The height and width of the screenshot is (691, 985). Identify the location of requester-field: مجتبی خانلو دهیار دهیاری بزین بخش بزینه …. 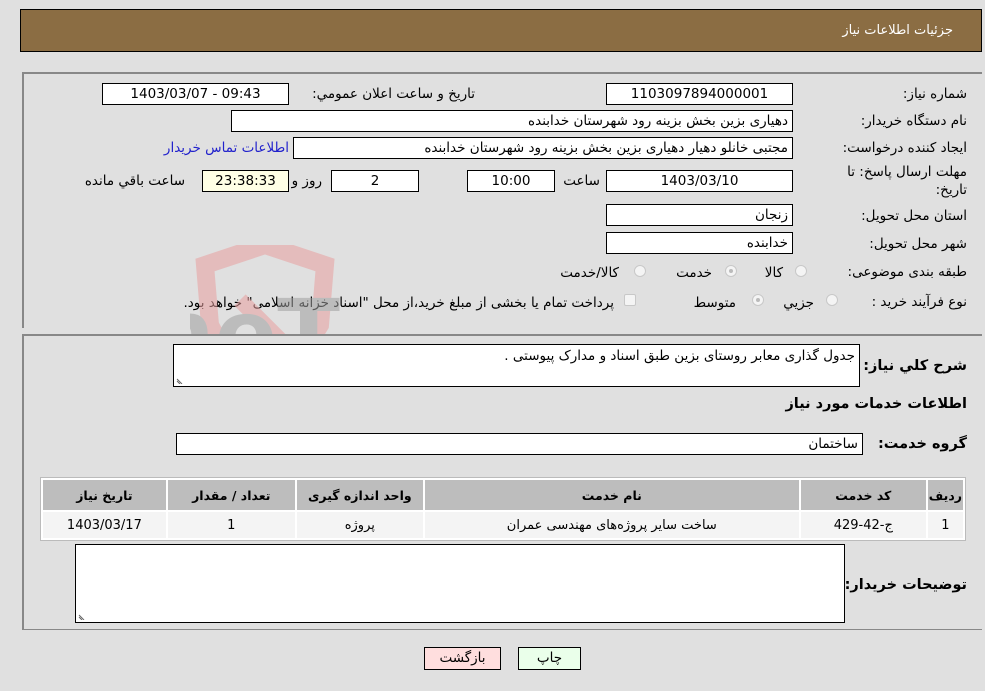
(543, 148).